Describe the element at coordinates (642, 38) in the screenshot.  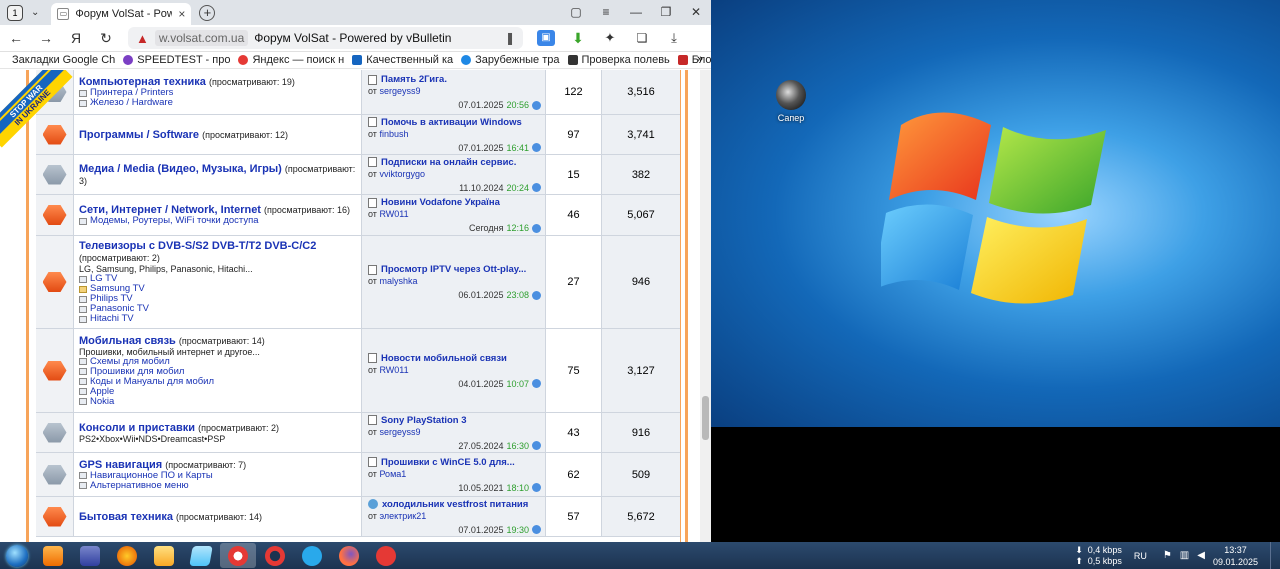
I see `bookmarks-manager-icon: ❏` at that location.